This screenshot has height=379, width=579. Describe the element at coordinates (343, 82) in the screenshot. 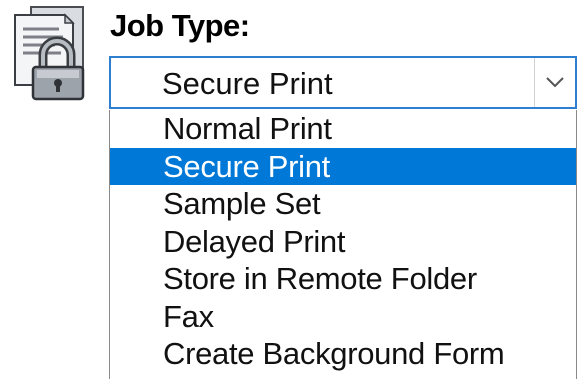

I see `job-type-select: Secure Print` at that location.